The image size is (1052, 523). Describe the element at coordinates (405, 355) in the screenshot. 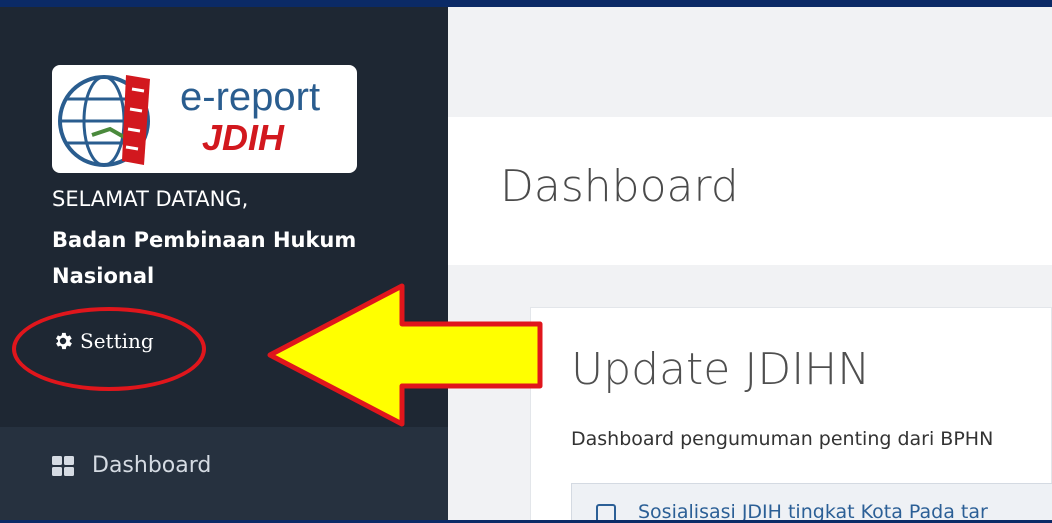

I see `annotation-arrow-icon` at that location.